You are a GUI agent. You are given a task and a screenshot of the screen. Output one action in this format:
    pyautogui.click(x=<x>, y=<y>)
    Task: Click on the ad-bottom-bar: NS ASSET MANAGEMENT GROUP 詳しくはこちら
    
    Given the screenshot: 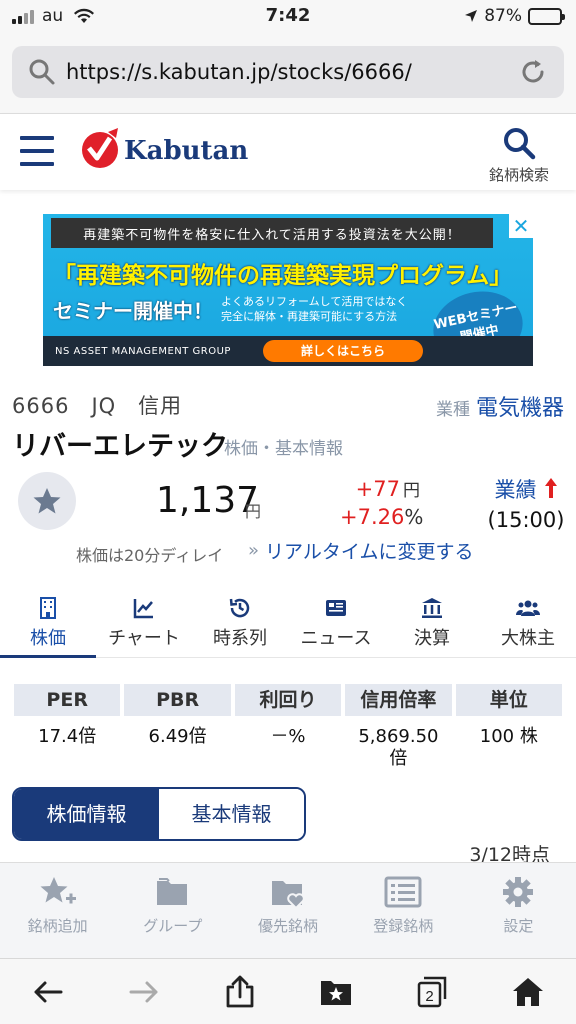 What is the action you would take?
    pyautogui.click(x=288, y=351)
    